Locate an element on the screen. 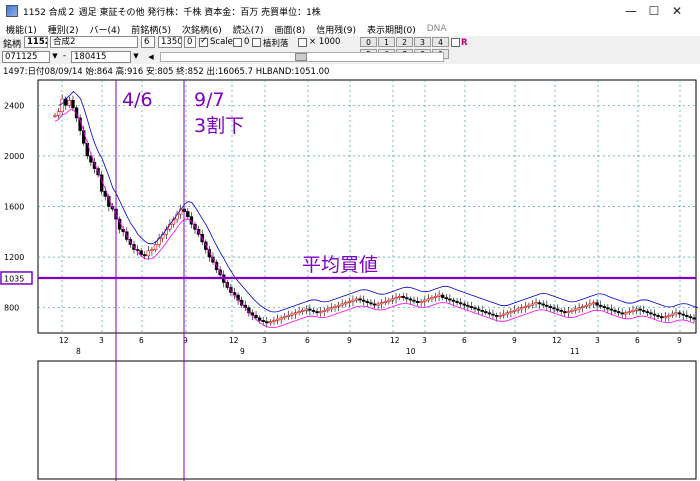 The width and height of the screenshot is (700, 481). scale-checkbox is located at coordinates (203, 41).